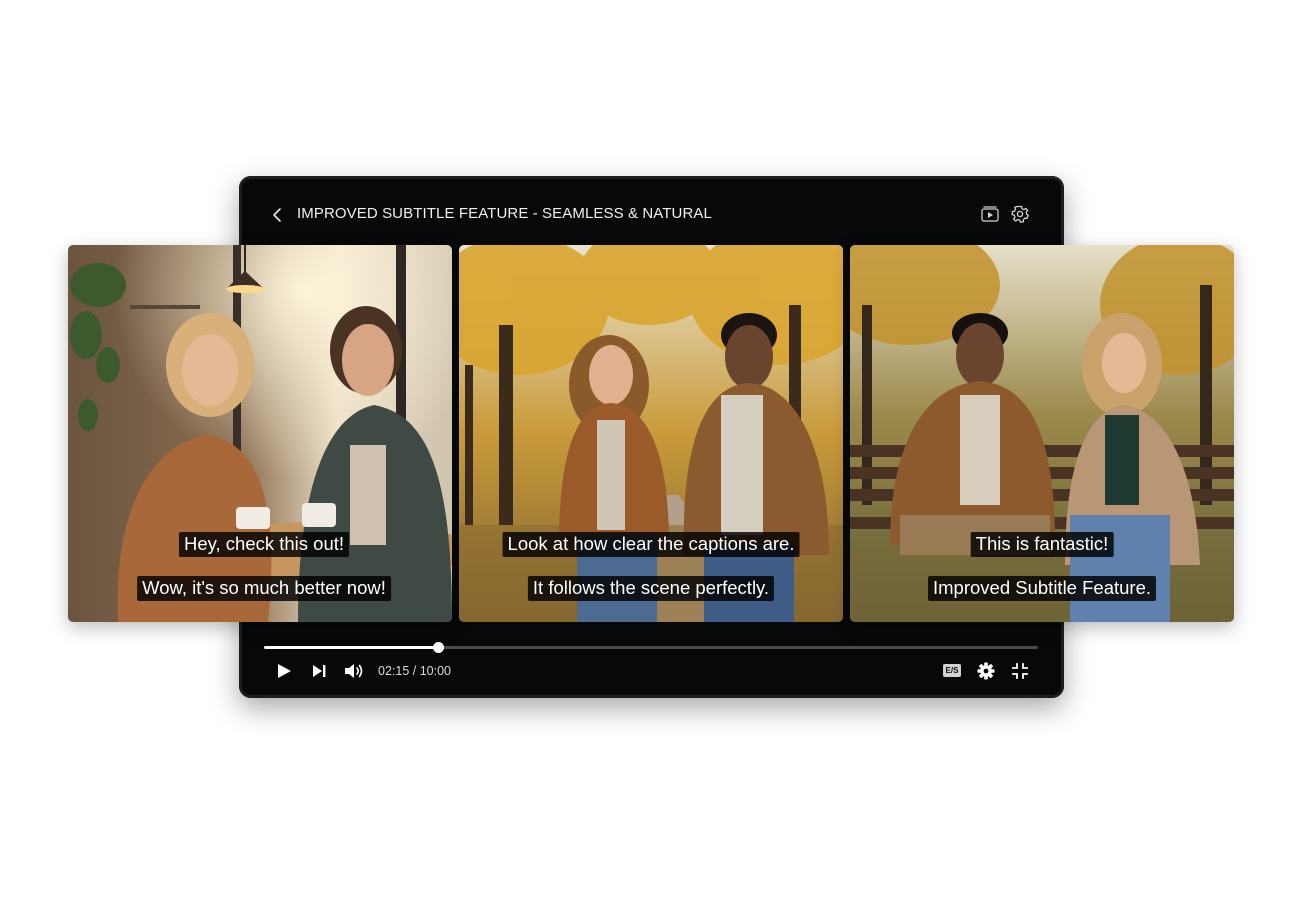  I want to click on skip-next-icon, so click(319, 671).